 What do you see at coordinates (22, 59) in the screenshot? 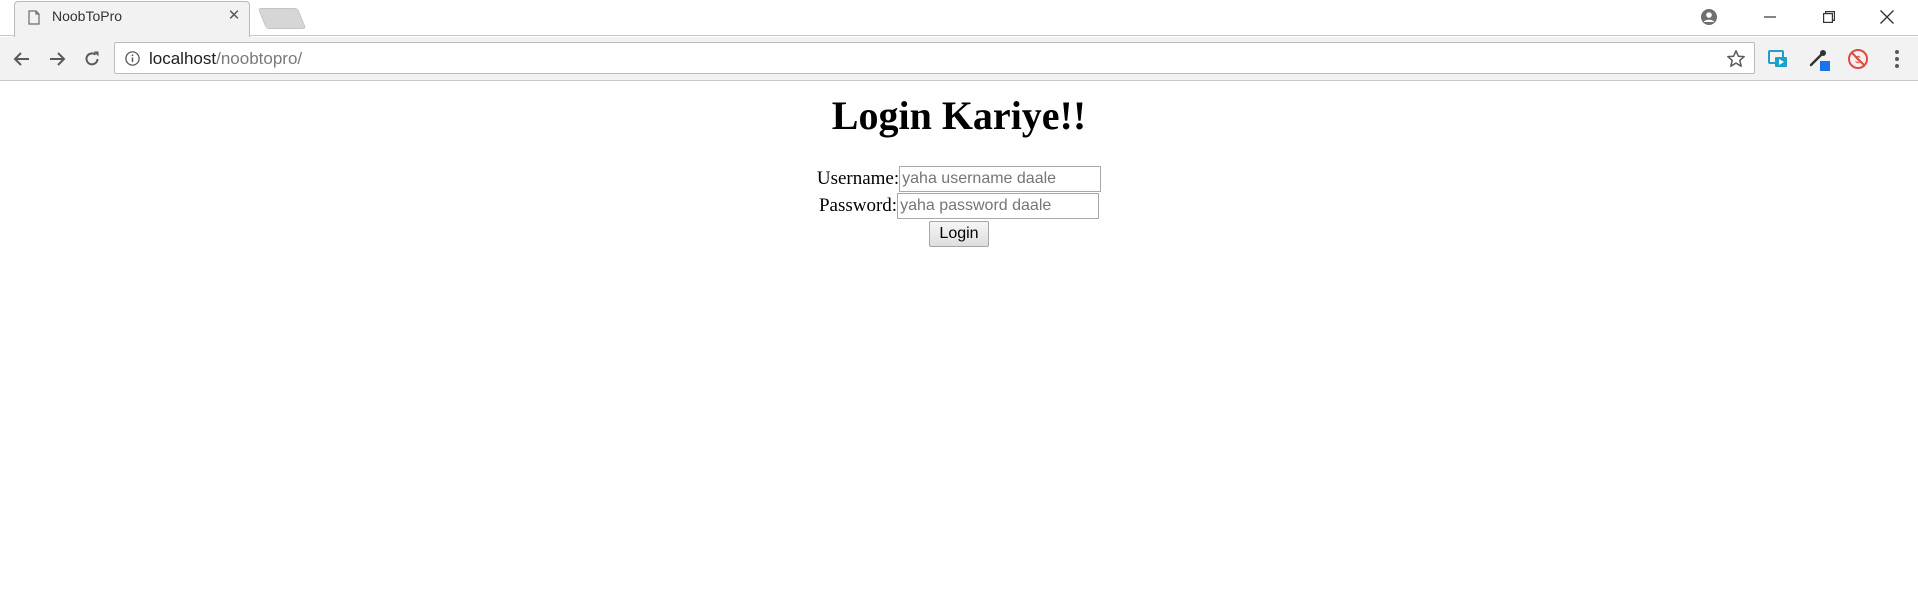
I see `arrow-left-icon` at bounding box center [22, 59].